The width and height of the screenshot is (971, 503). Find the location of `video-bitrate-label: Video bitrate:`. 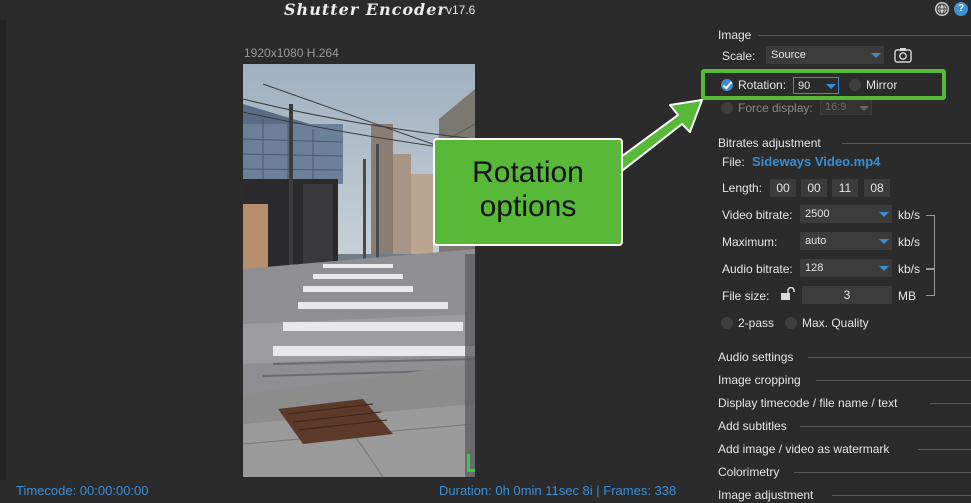

video-bitrate-label: Video bitrate: is located at coordinates (757, 215).